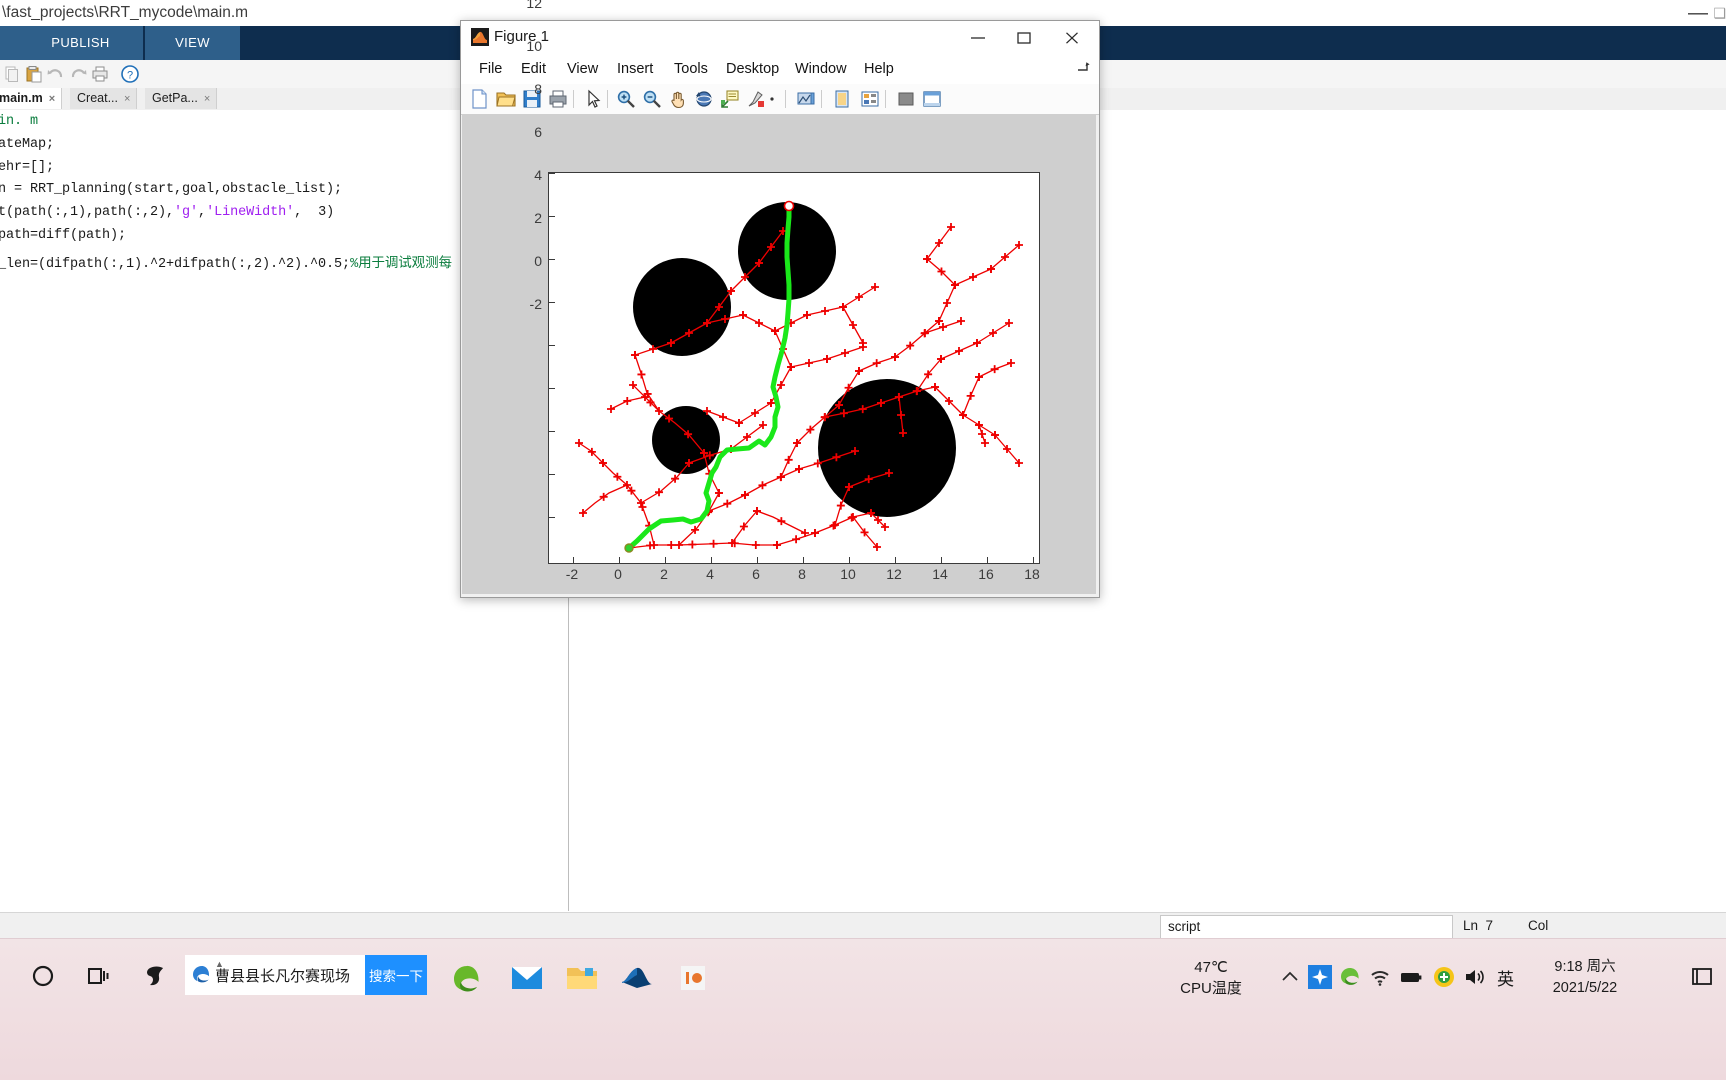 This screenshot has width=1726, height=1080. I want to click on insert-colorbar-icon, so click(806, 99).